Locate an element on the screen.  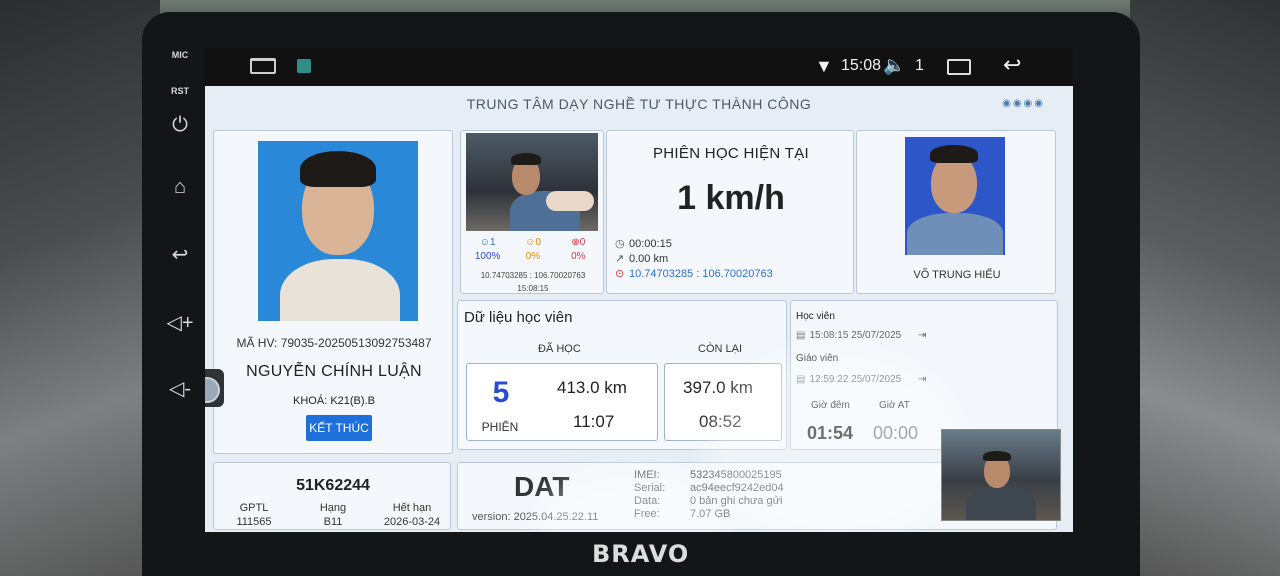
serial-value: ac94eecf9242ed04 is located at coordinates (737, 488).